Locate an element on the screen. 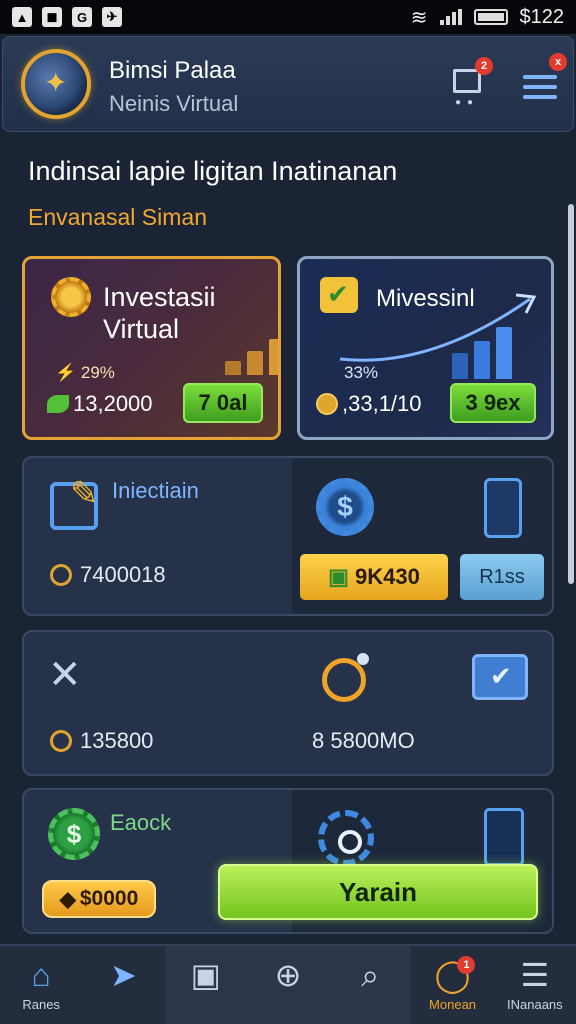 The height and width of the screenshot is (1024, 576). nav-label: Ranes is located at coordinates (41, 1004).